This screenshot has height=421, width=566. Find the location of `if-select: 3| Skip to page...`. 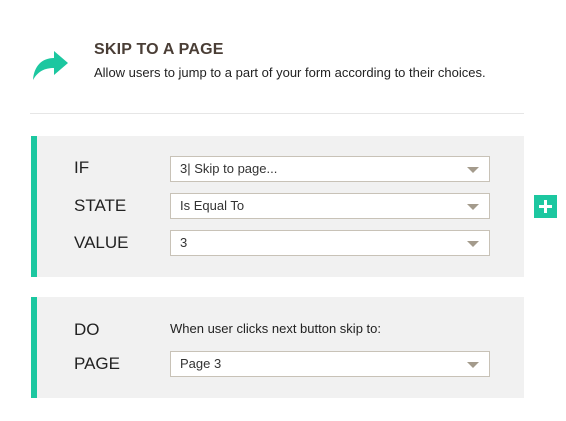

if-select: 3| Skip to page... is located at coordinates (330, 169).